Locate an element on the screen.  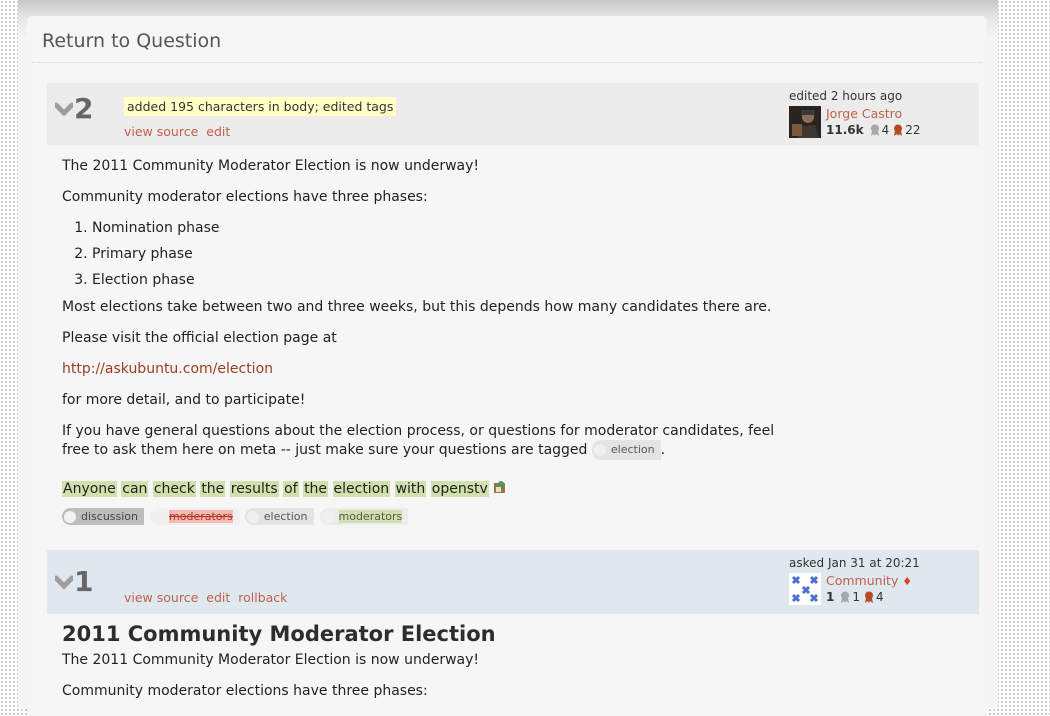
text-punct: . is located at coordinates (663, 450).